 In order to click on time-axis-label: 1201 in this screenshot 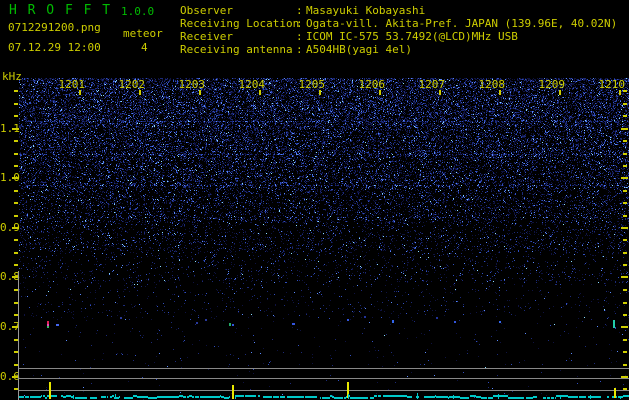, I will do `click(72, 84)`.